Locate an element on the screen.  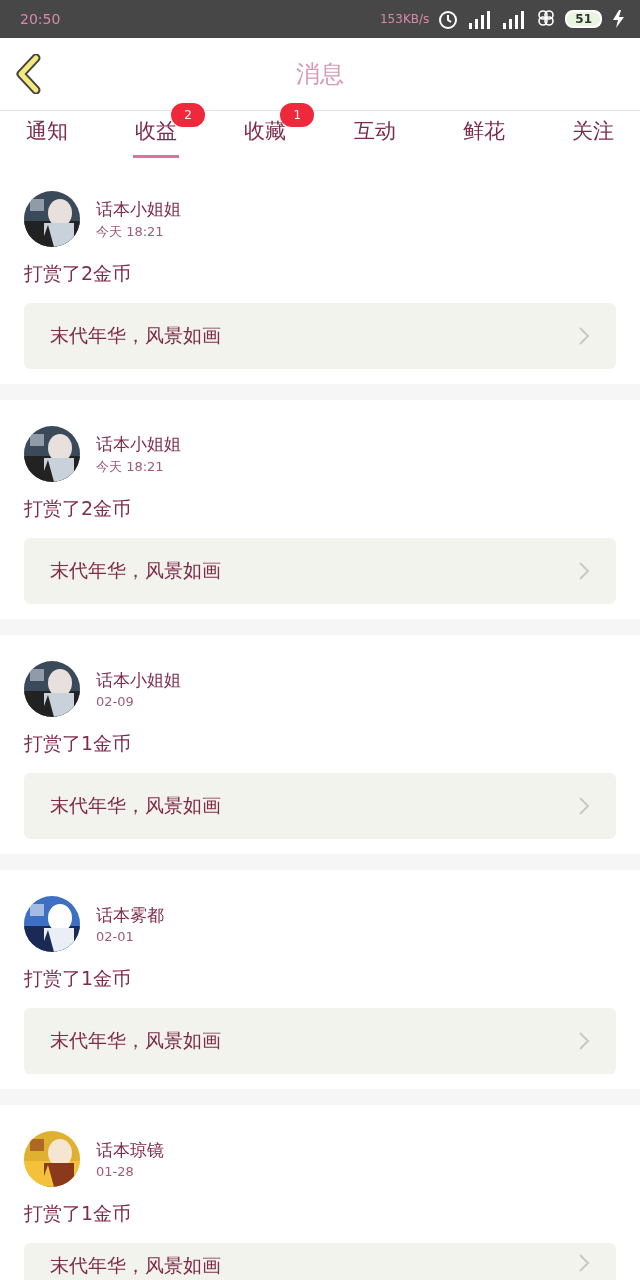
tab: 通知 is located at coordinates (47, 134).